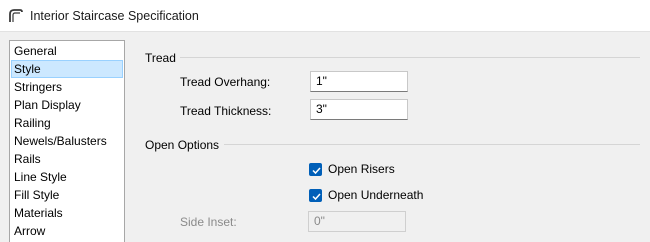  I want to click on tread-overhang-input: 1", so click(359, 81).